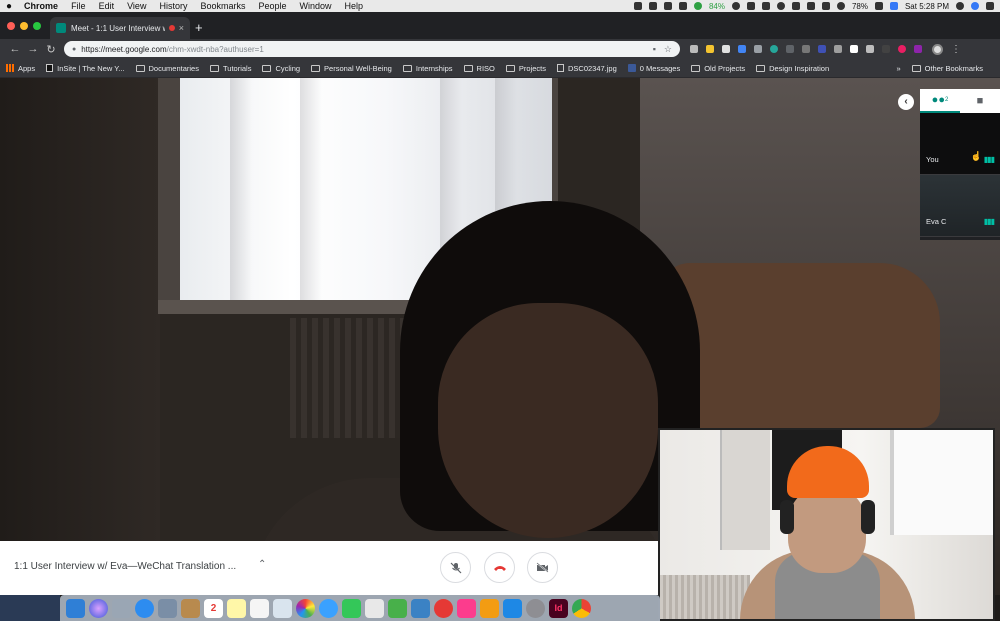  I want to click on tab-meet: Meet - 1:1 User Interview w ×, so click(120, 28).